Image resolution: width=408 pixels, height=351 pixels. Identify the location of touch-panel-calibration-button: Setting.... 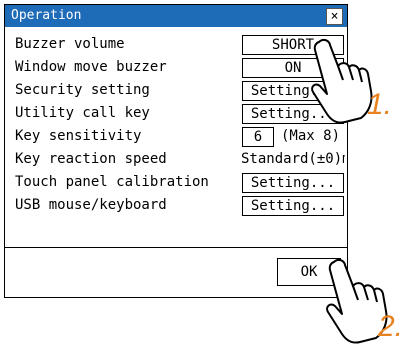
(293, 183).